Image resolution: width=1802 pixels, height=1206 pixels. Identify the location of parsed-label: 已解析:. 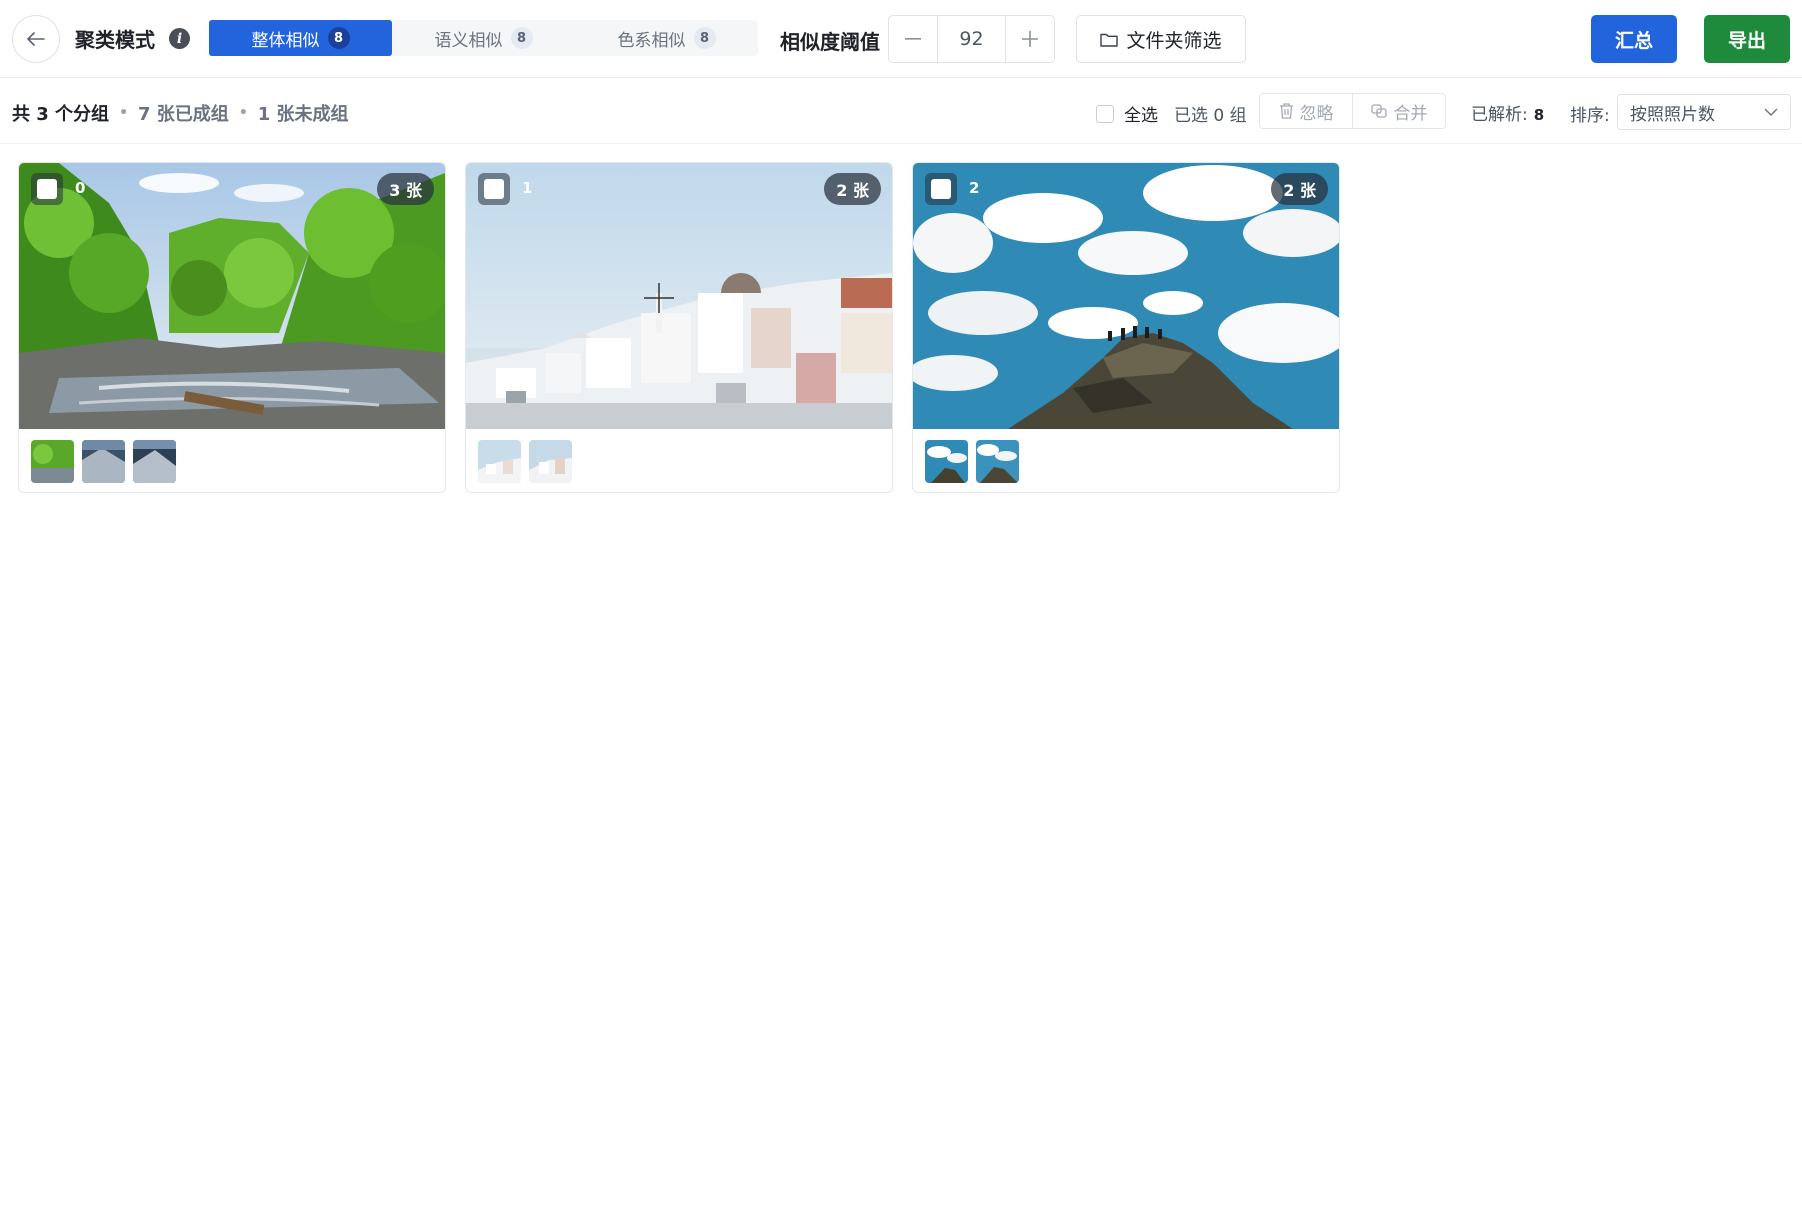
(1499, 115).